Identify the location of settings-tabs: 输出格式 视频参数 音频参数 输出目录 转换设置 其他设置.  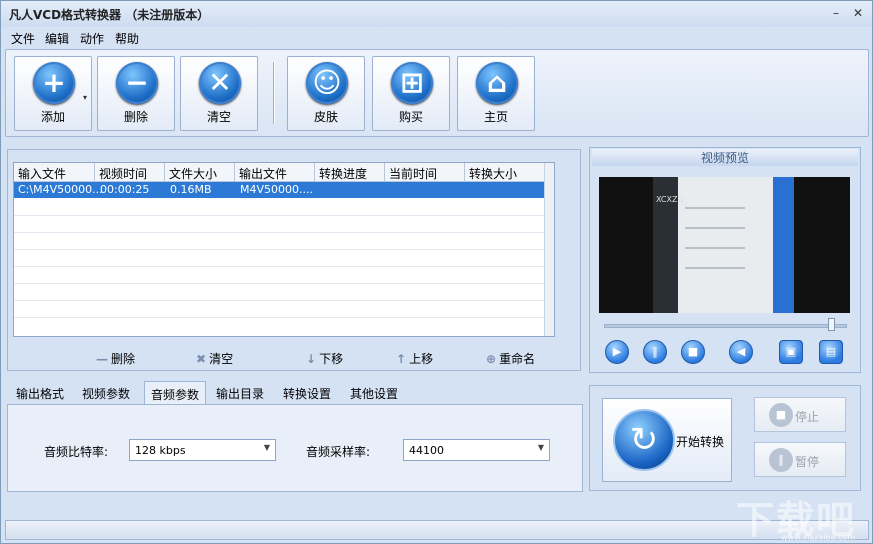
(297, 393).